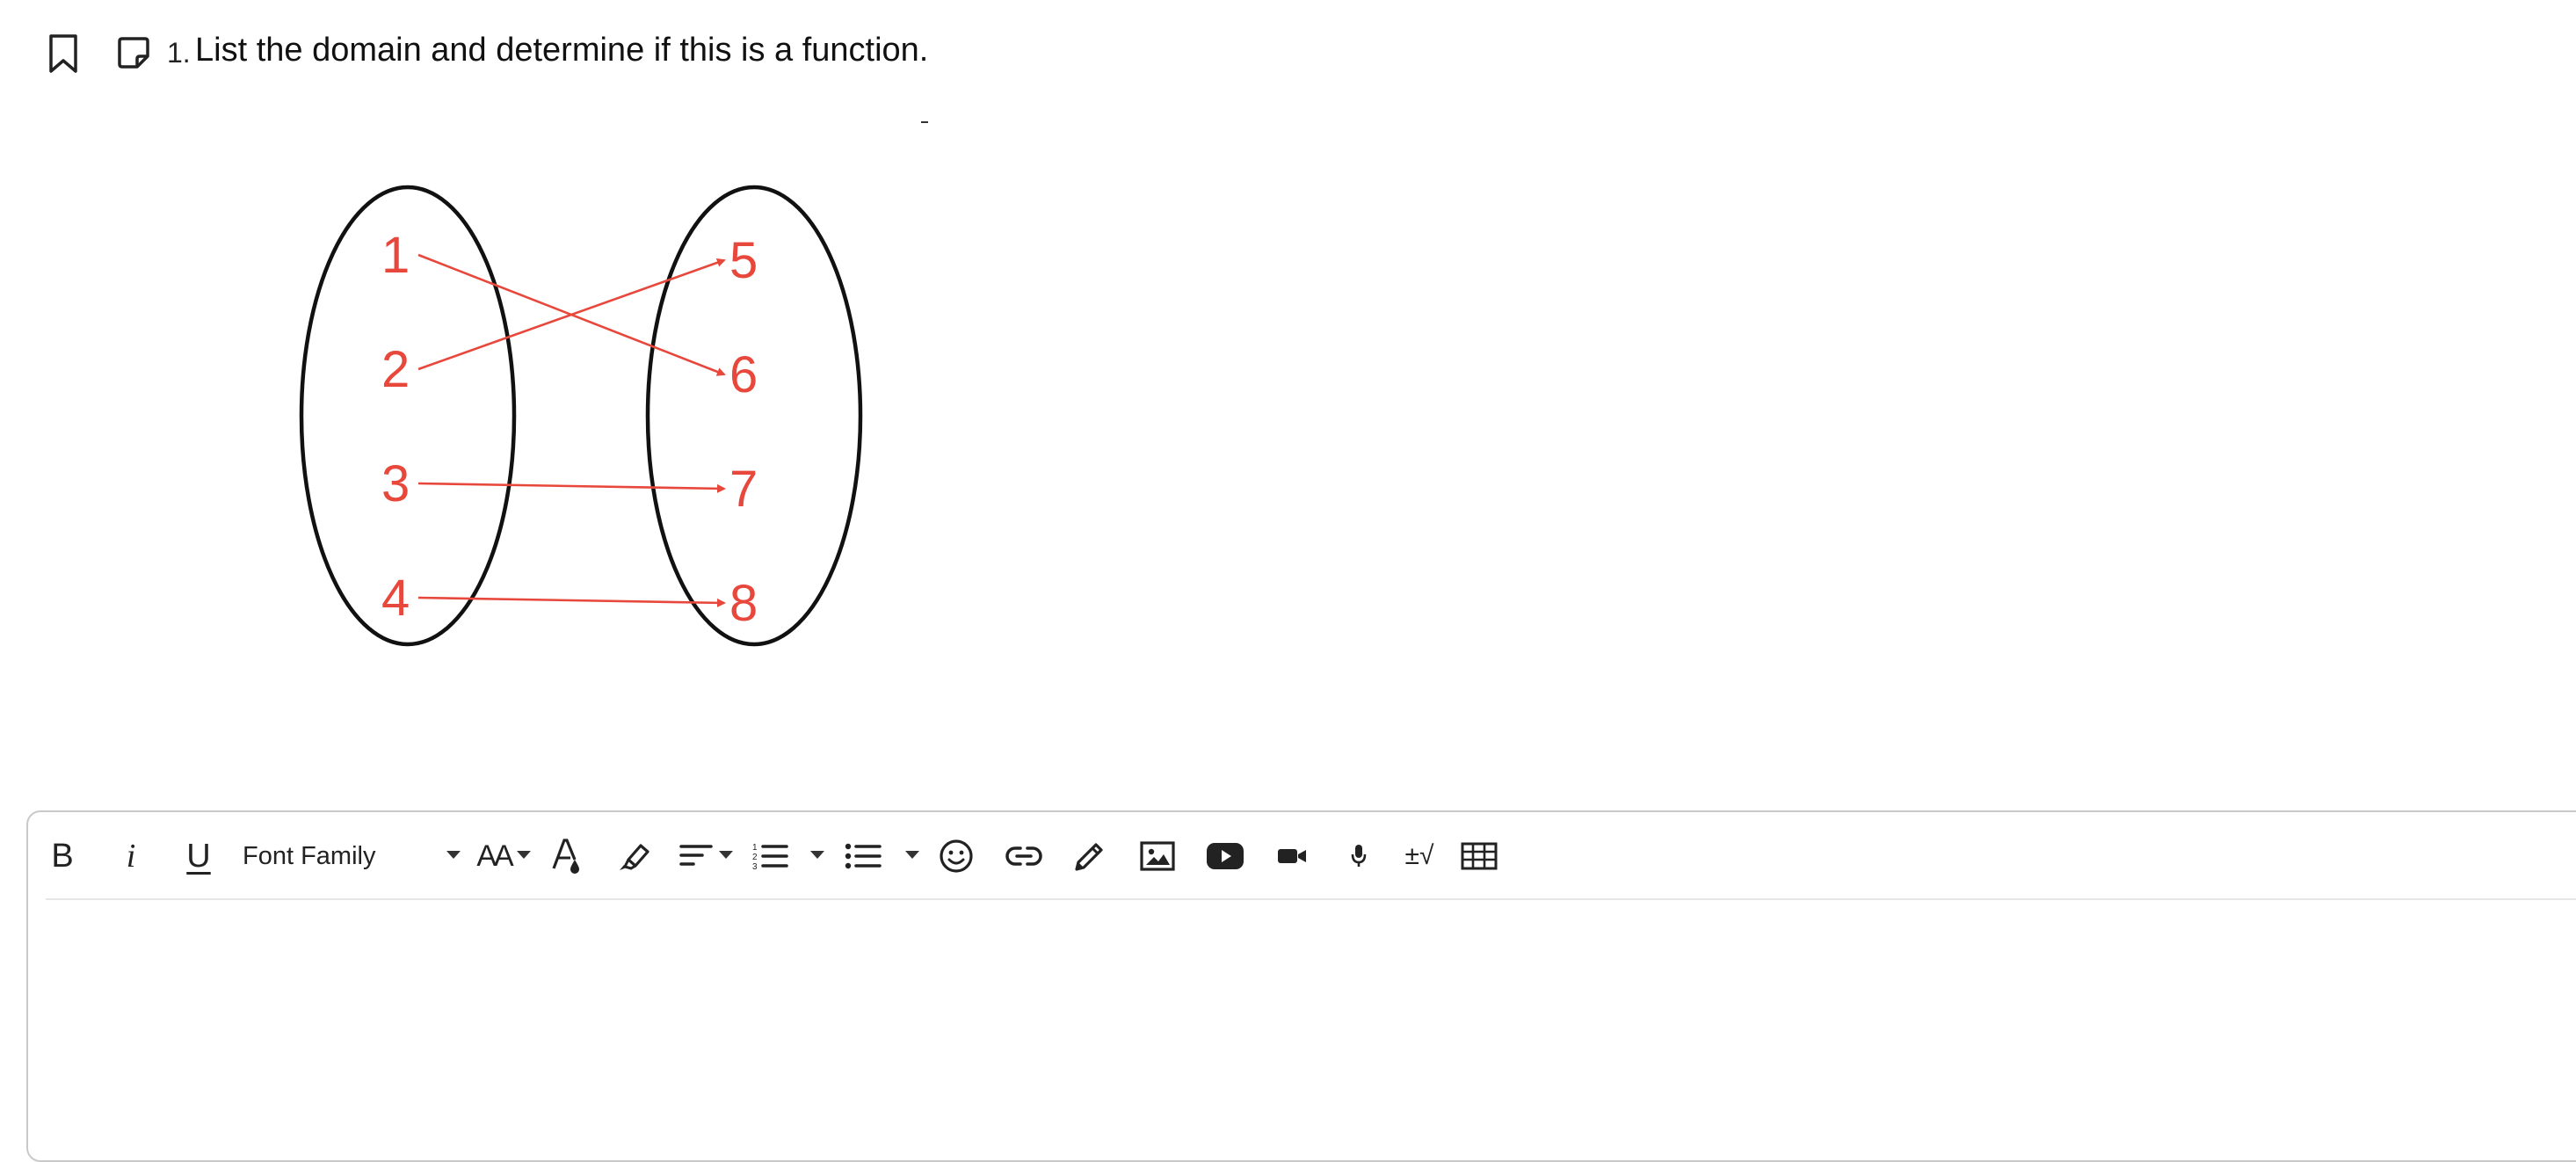 This screenshot has height=1162, width=2576. I want to click on emoji-button, so click(956, 856).